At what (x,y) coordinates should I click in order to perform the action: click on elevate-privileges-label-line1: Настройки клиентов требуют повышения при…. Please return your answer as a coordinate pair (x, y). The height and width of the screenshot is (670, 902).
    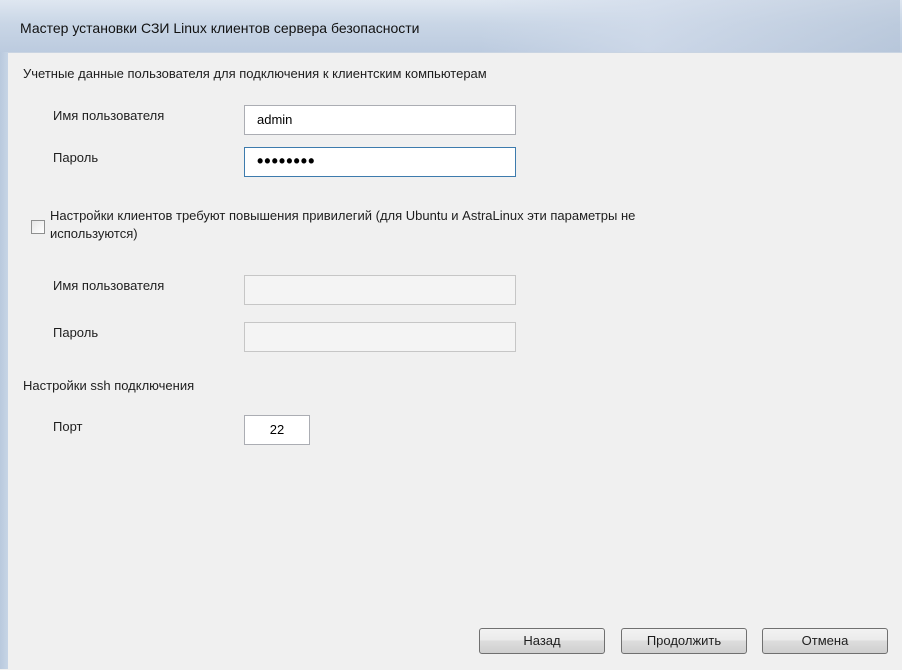
    Looking at the image, I should click on (343, 215).